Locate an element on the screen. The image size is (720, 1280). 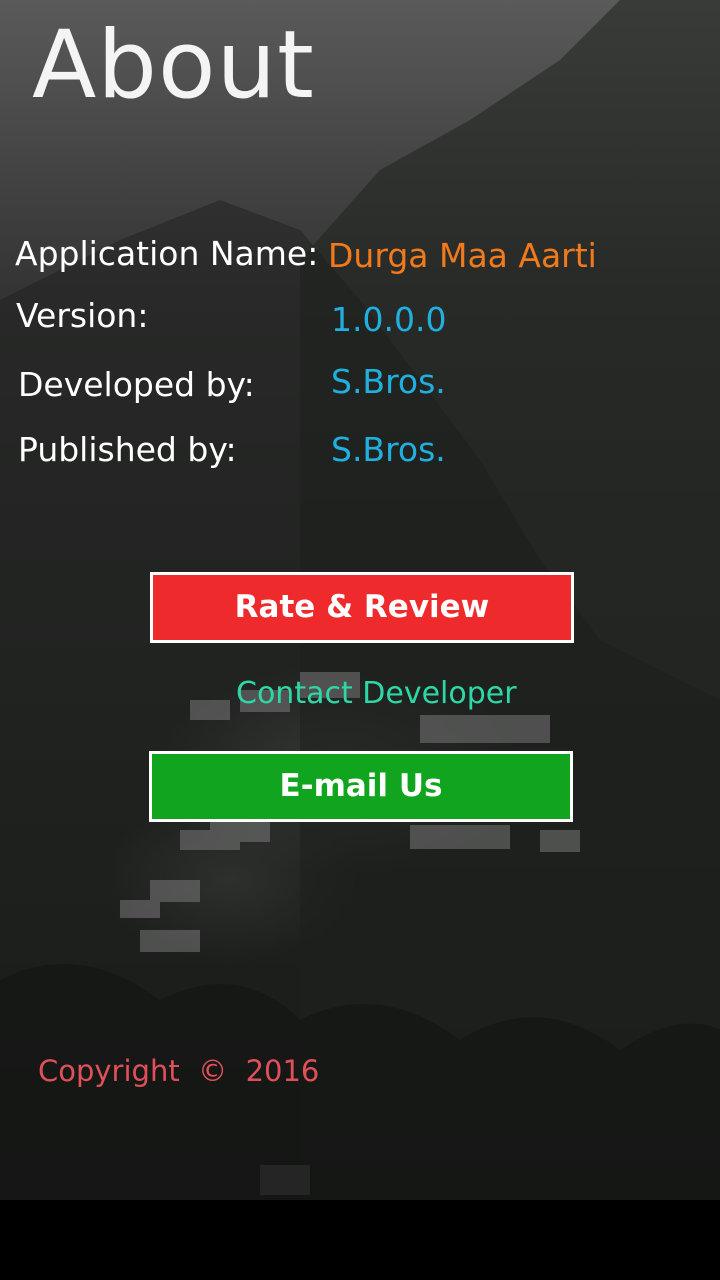
contact-developer-link: Contact Developer is located at coordinates (376, 693).